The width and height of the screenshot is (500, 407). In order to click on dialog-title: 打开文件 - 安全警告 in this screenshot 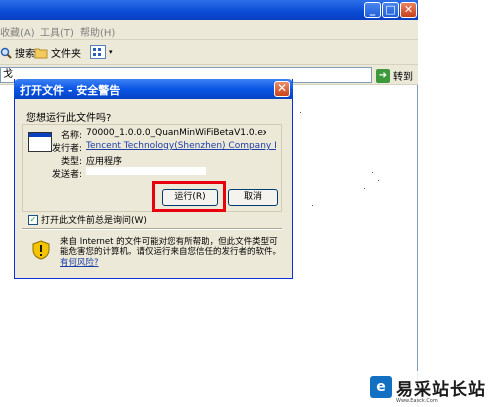, I will do `click(70, 90)`.